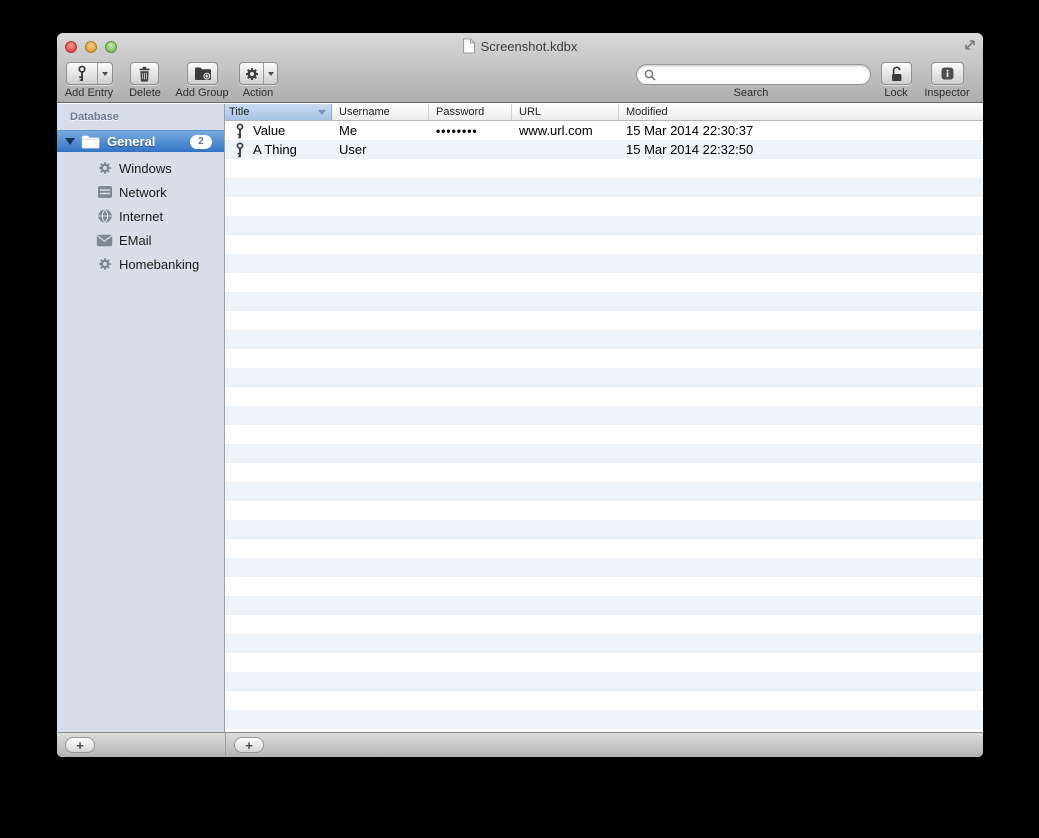 This screenshot has height=838, width=1039. What do you see at coordinates (201, 141) in the screenshot?
I see `entry-count-badge: 2` at bounding box center [201, 141].